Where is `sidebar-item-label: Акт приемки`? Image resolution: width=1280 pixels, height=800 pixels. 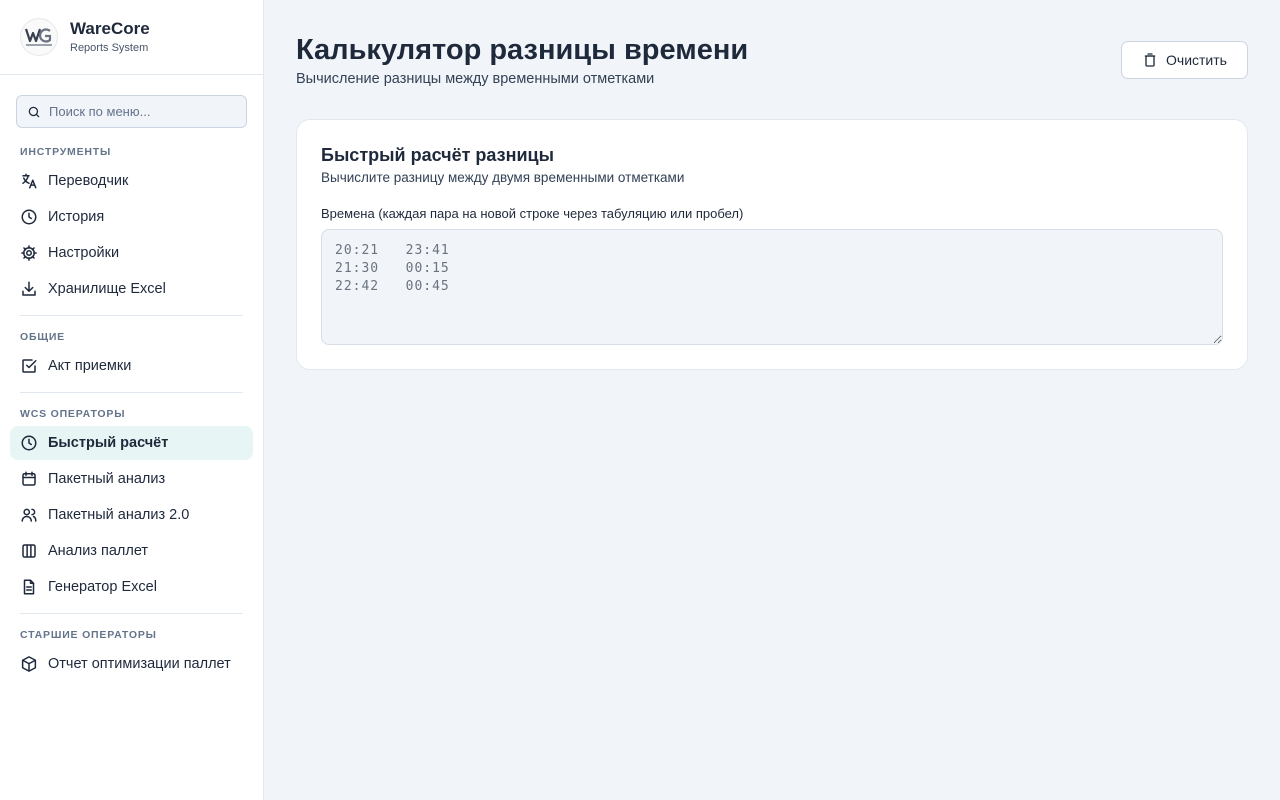
sidebar-item-label: Акт приемки is located at coordinates (90, 366).